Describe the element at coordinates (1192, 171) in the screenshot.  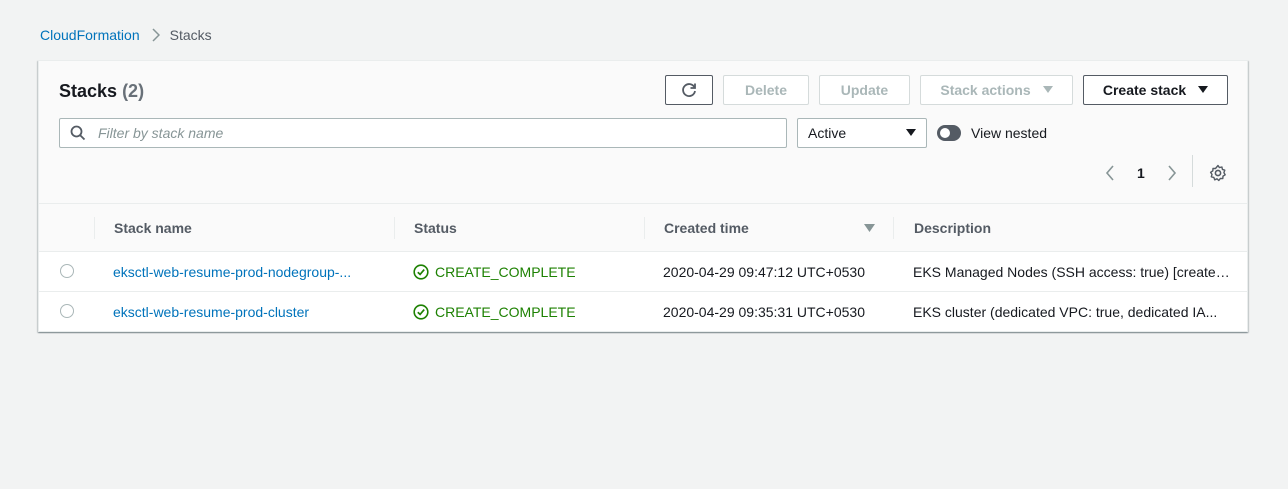
I see `pager-divider` at that location.